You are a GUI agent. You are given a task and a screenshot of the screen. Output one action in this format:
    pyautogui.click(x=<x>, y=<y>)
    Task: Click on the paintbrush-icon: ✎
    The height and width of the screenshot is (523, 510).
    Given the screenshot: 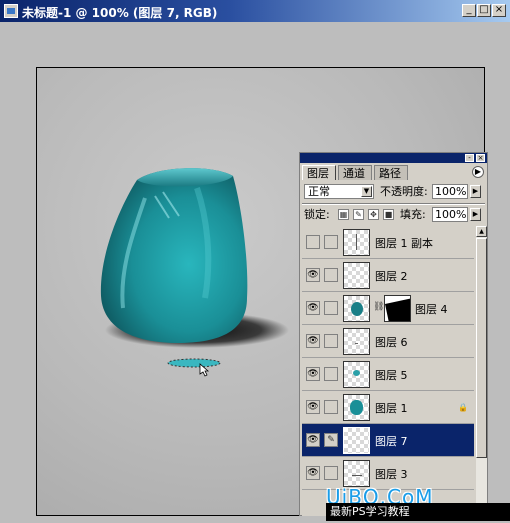 What is the action you would take?
    pyautogui.click(x=331, y=440)
    